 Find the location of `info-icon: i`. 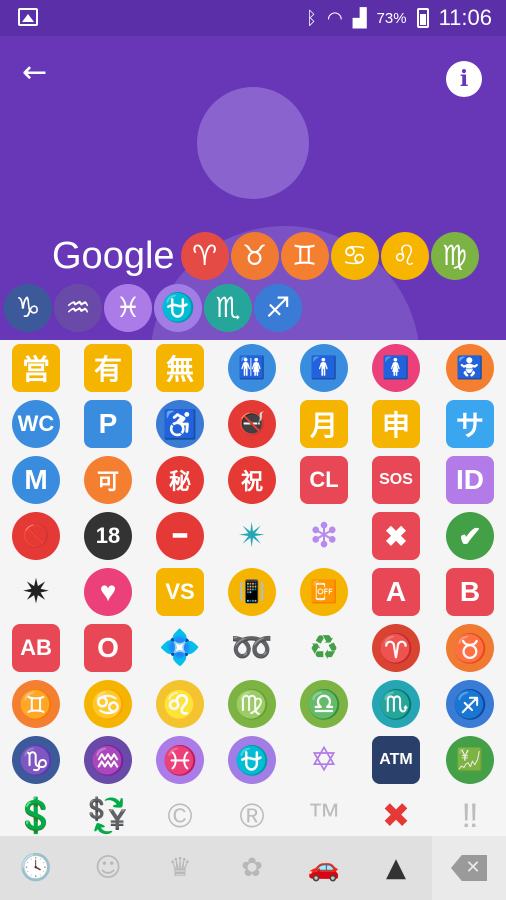

info-icon: i is located at coordinates (464, 79).